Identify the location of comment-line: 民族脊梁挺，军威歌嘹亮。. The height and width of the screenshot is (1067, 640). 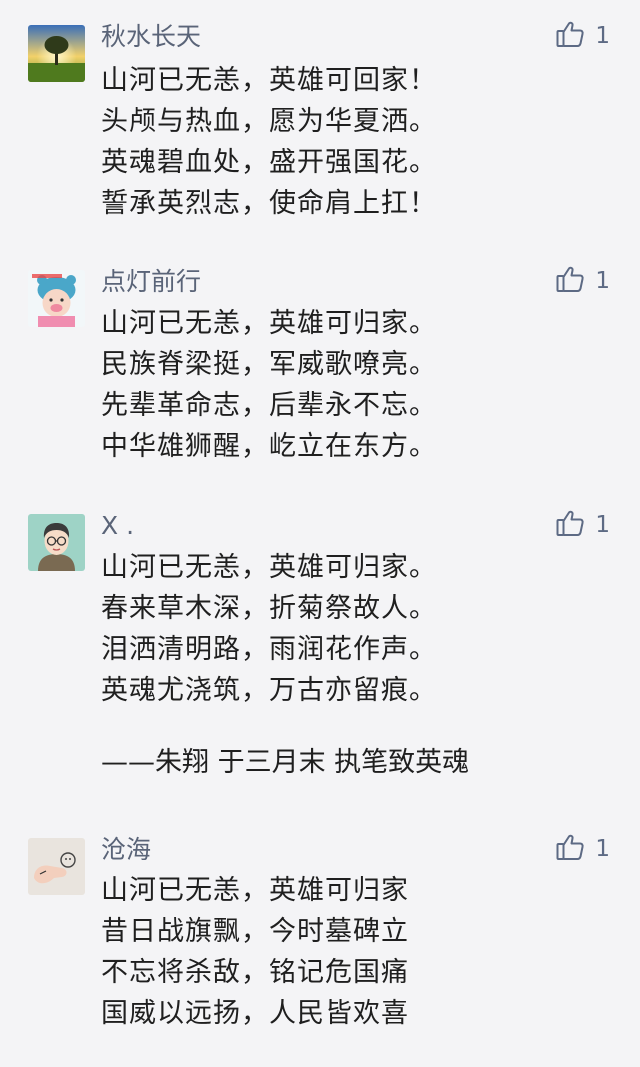
(269, 364).